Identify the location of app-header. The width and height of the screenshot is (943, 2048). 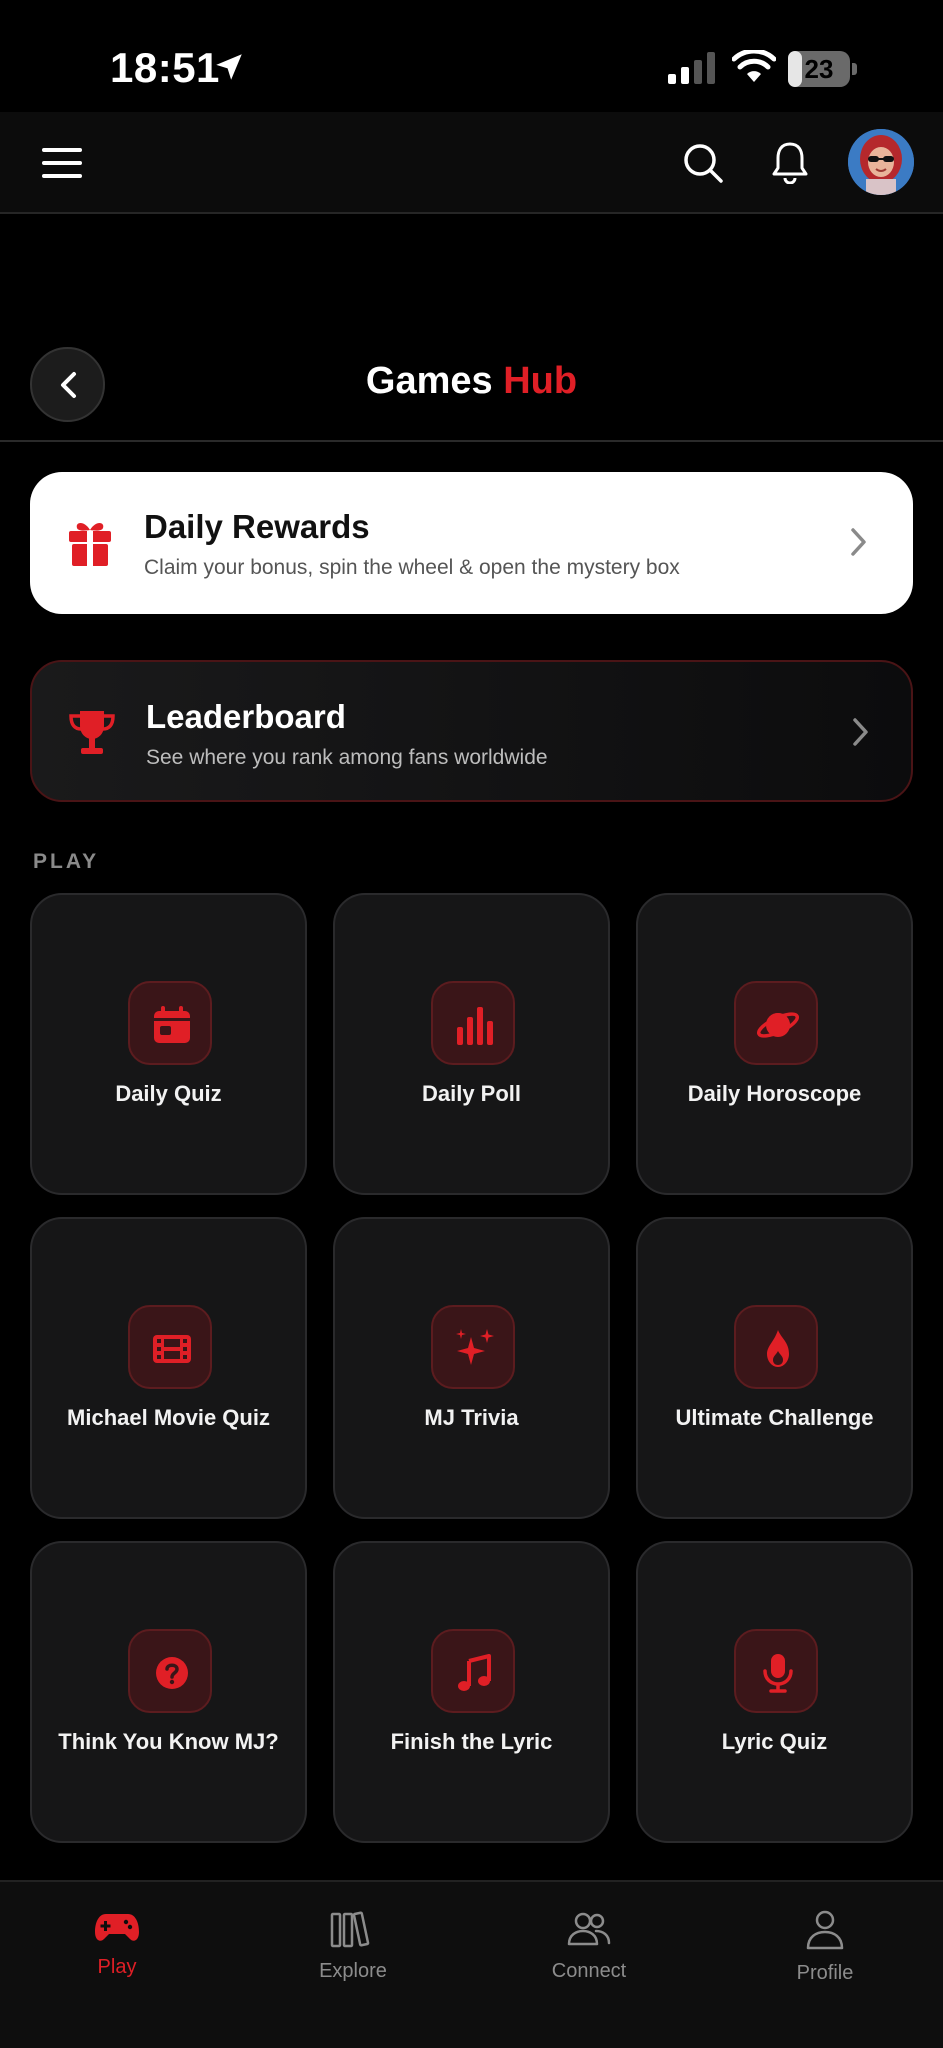
(471, 163).